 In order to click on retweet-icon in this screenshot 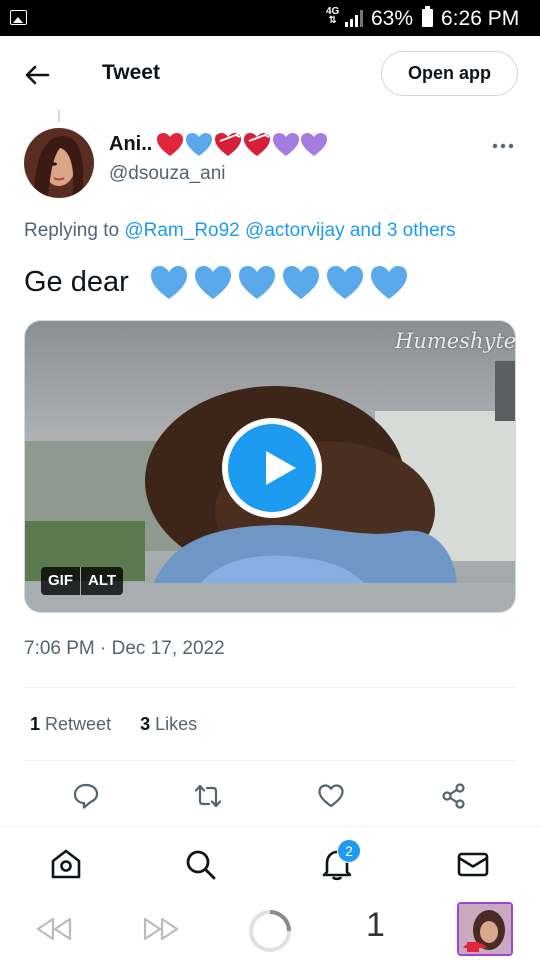, I will do `click(208, 796)`.